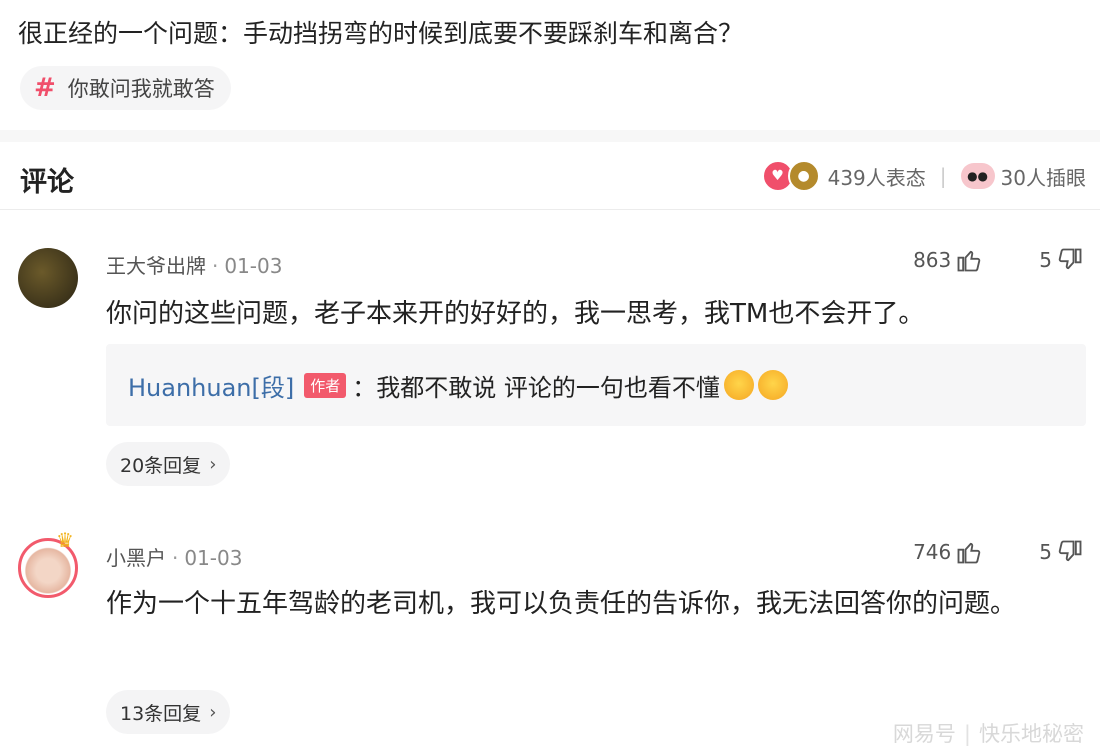 The width and height of the screenshot is (1100, 756). I want to click on reply-username: Huanhuan[段], so click(211, 385).